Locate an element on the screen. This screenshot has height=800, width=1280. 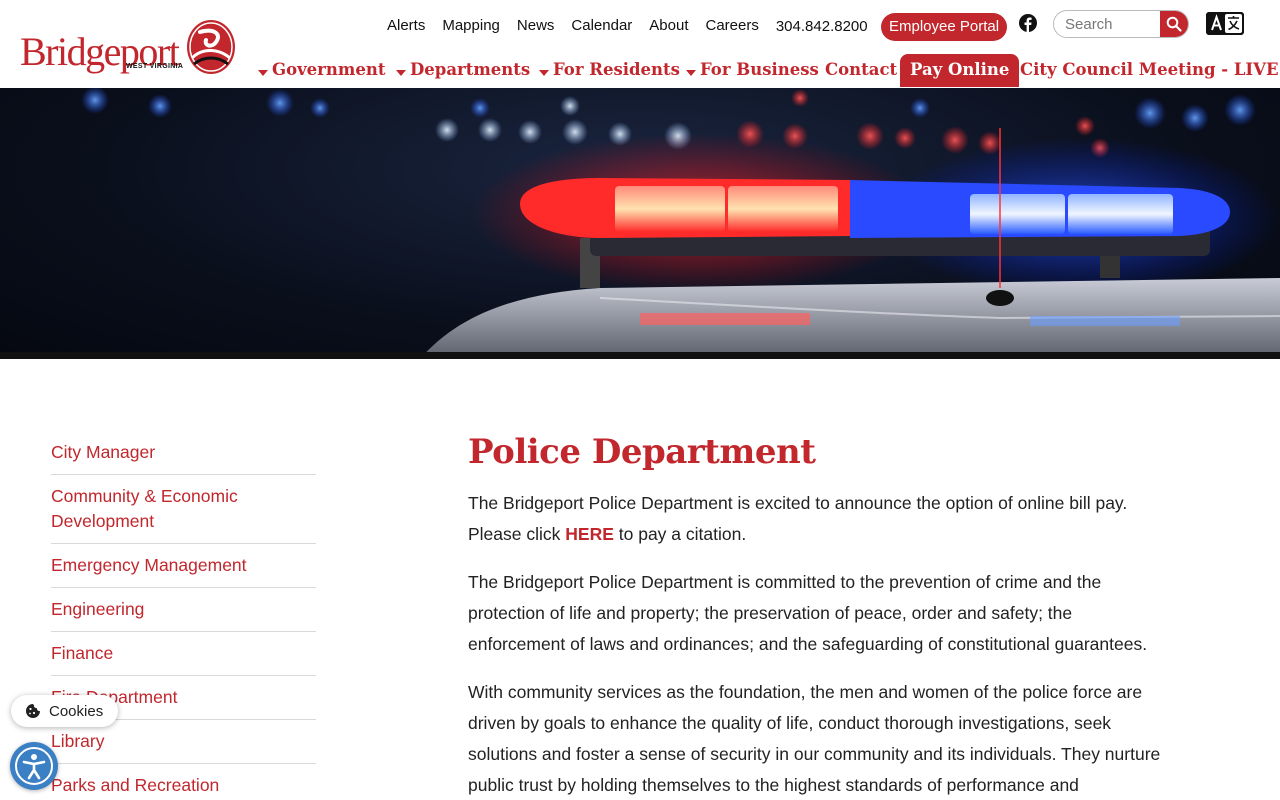
phone-number: 304.842.8200 is located at coordinates (822, 26).